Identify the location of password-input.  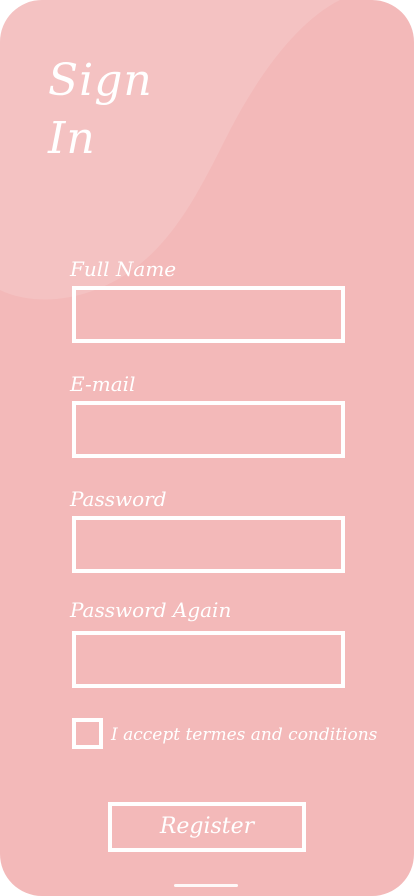
(208, 544).